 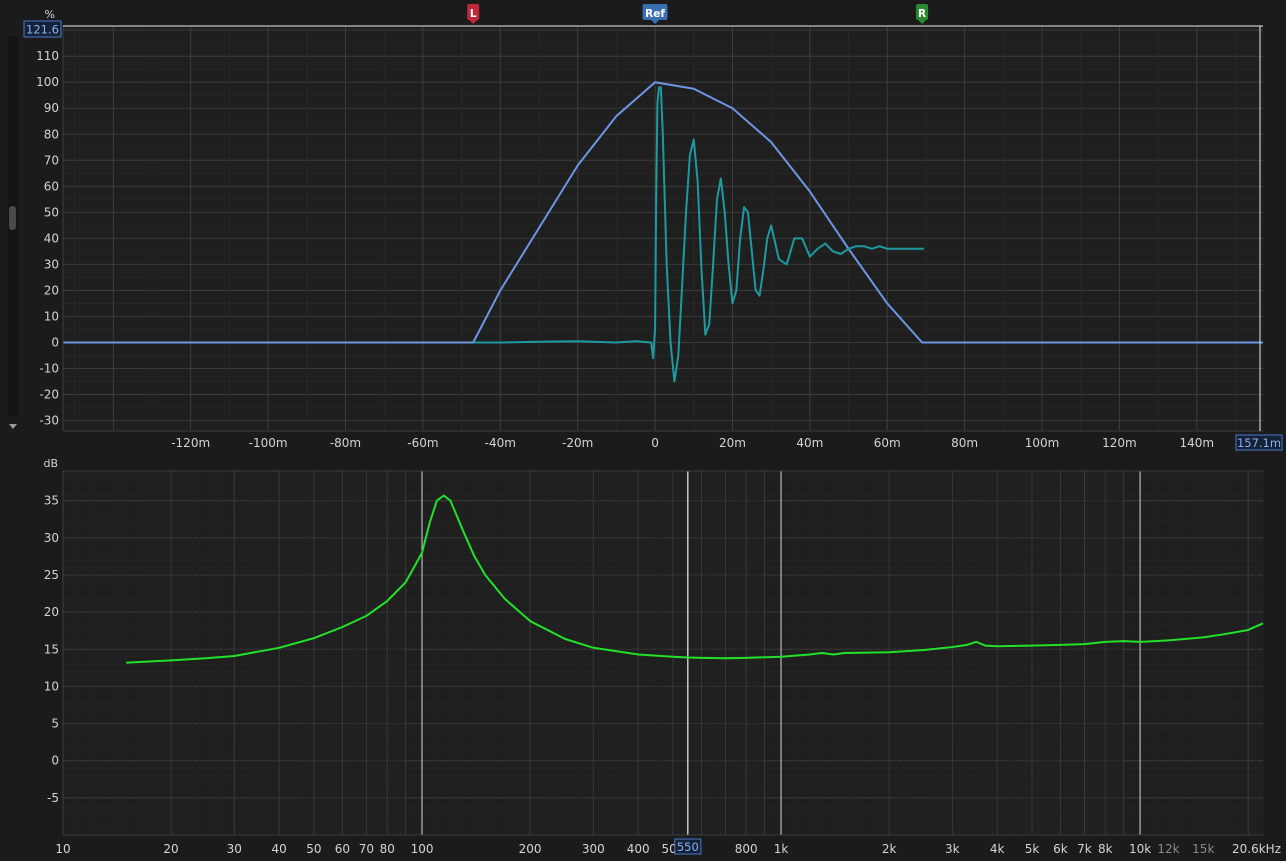 What do you see at coordinates (422, 849) in the screenshot?
I see `frequency-x-tick-label: 100` at bounding box center [422, 849].